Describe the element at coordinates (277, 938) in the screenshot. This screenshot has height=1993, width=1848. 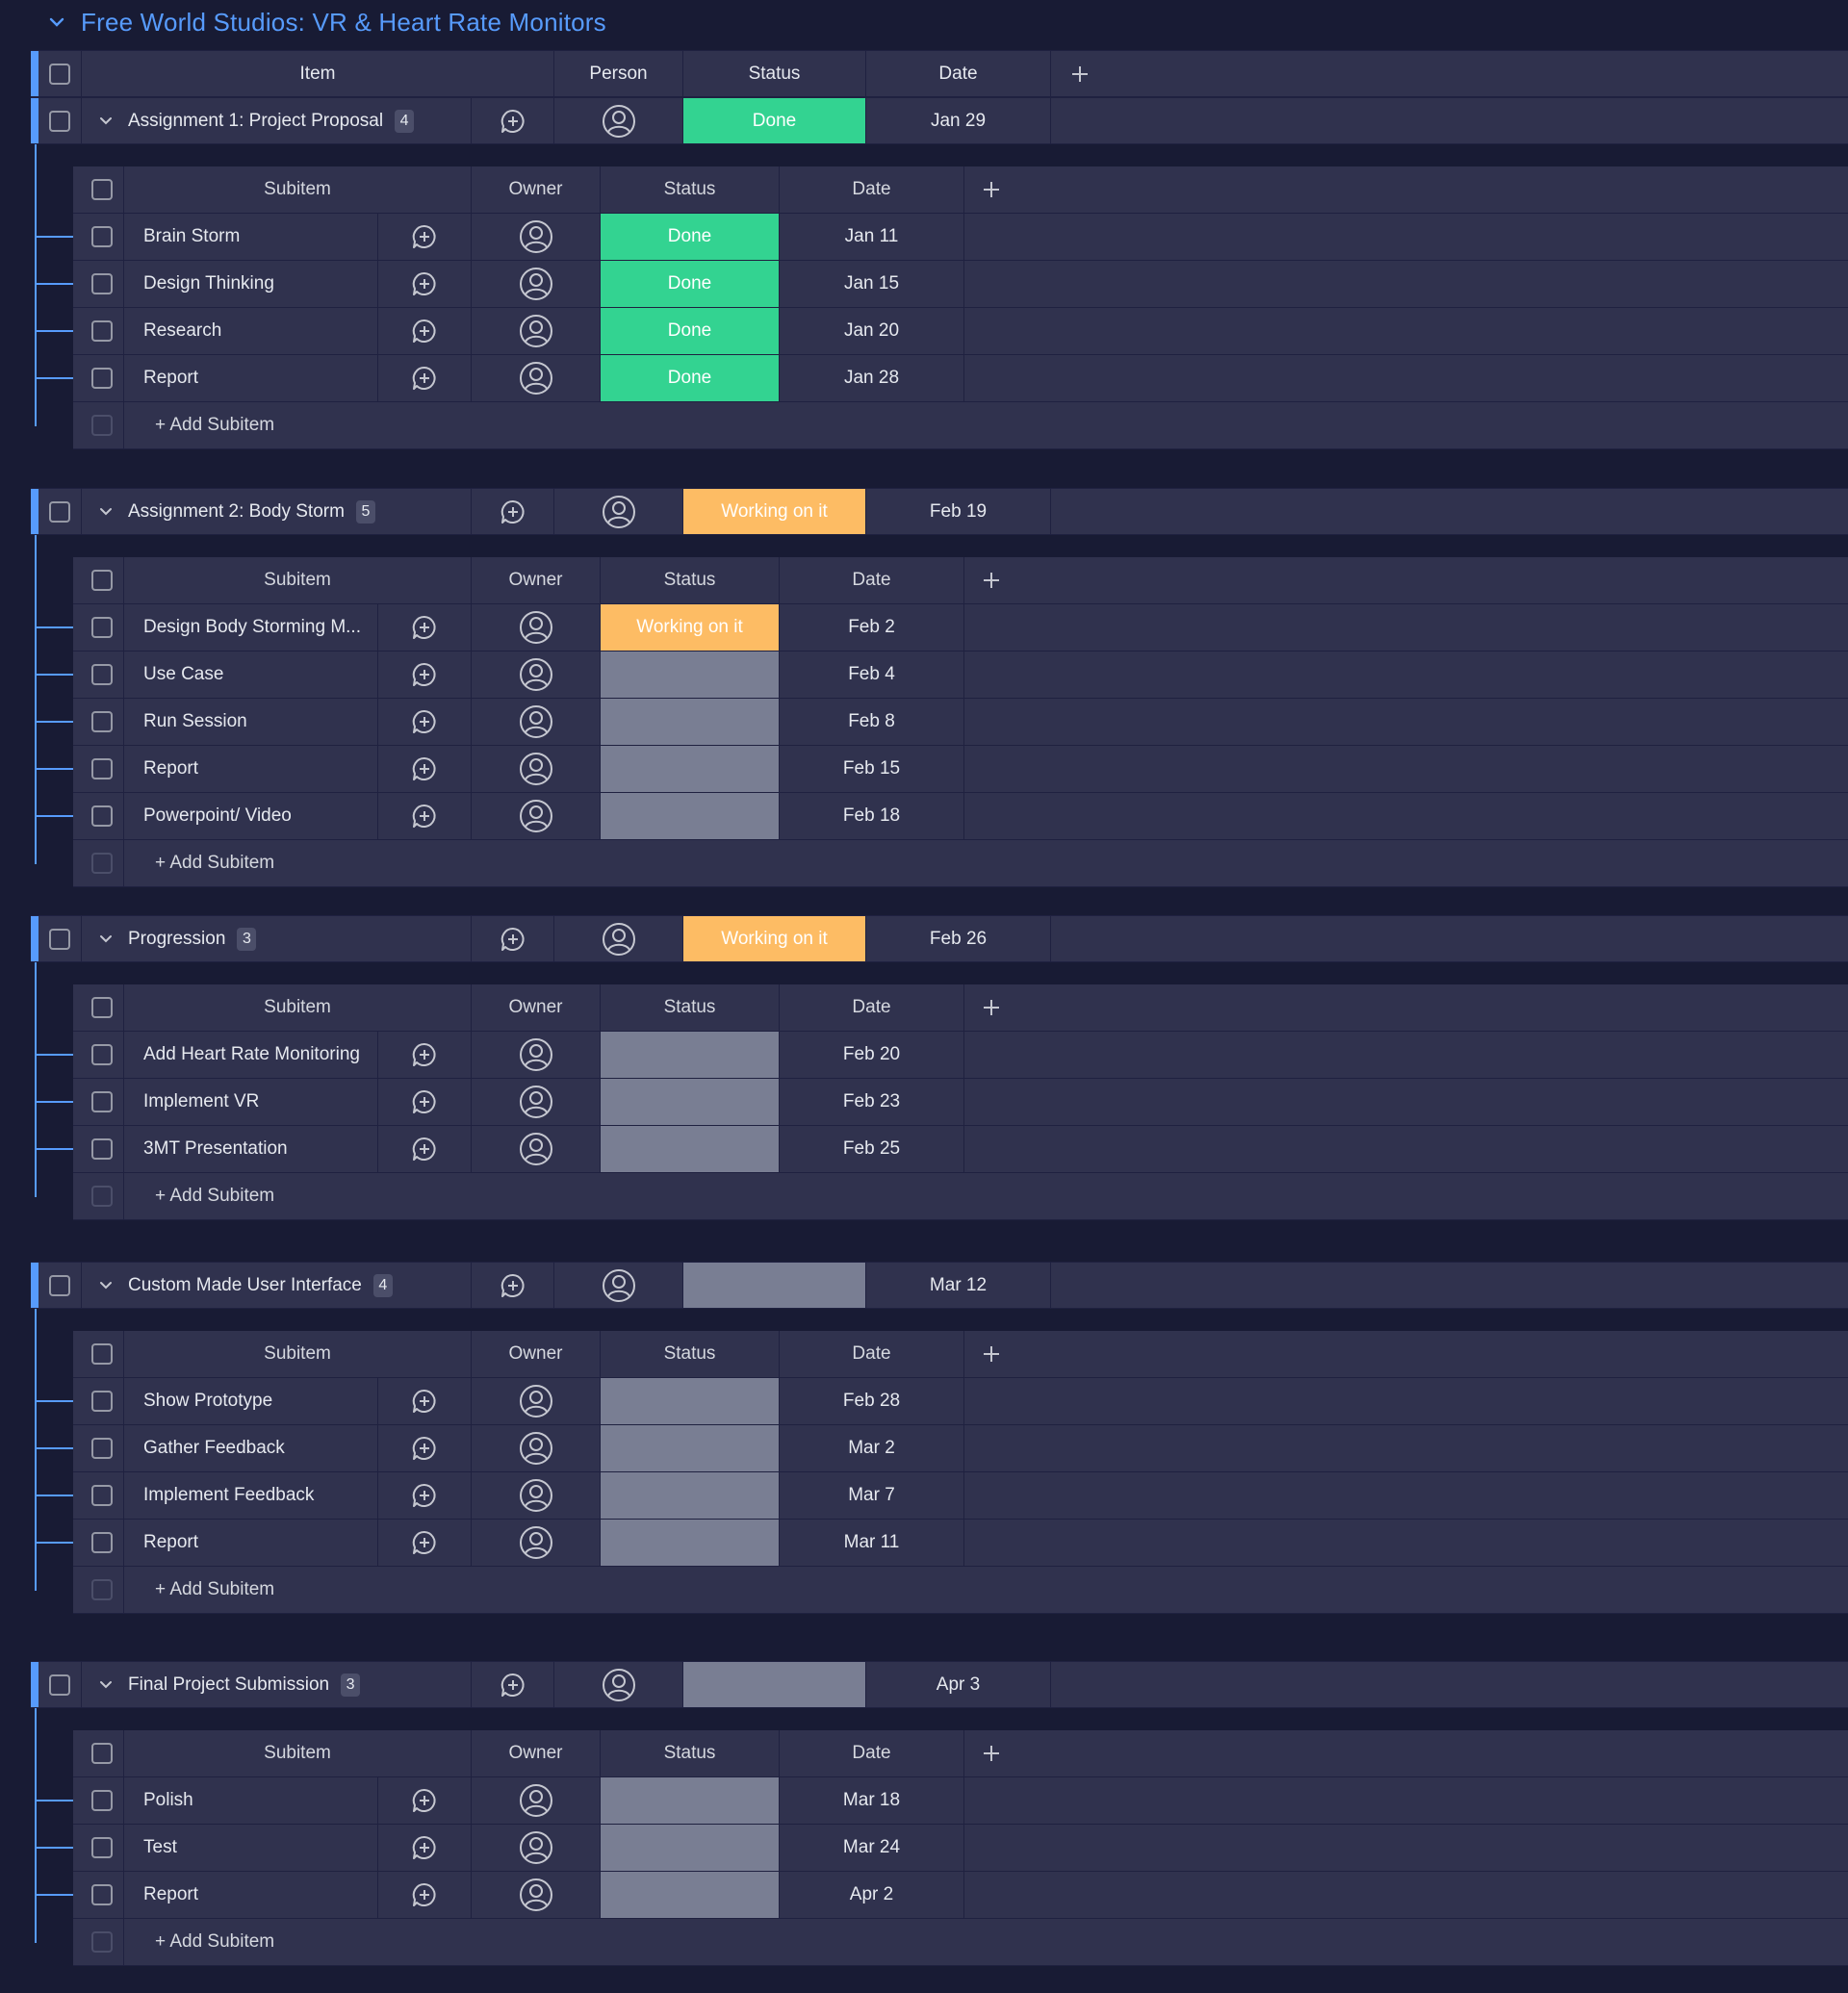
I see `item-name-cell: Progression 3` at that location.